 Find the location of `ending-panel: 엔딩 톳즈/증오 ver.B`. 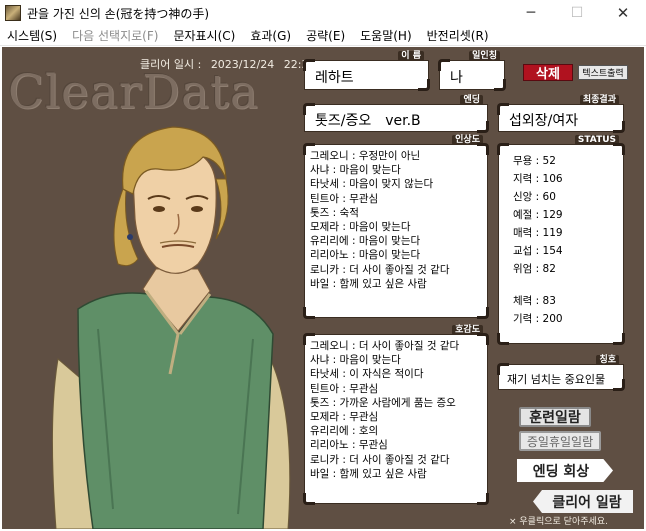

ending-panel: 엔딩 톳즈/증오 ver.B is located at coordinates (396, 114).